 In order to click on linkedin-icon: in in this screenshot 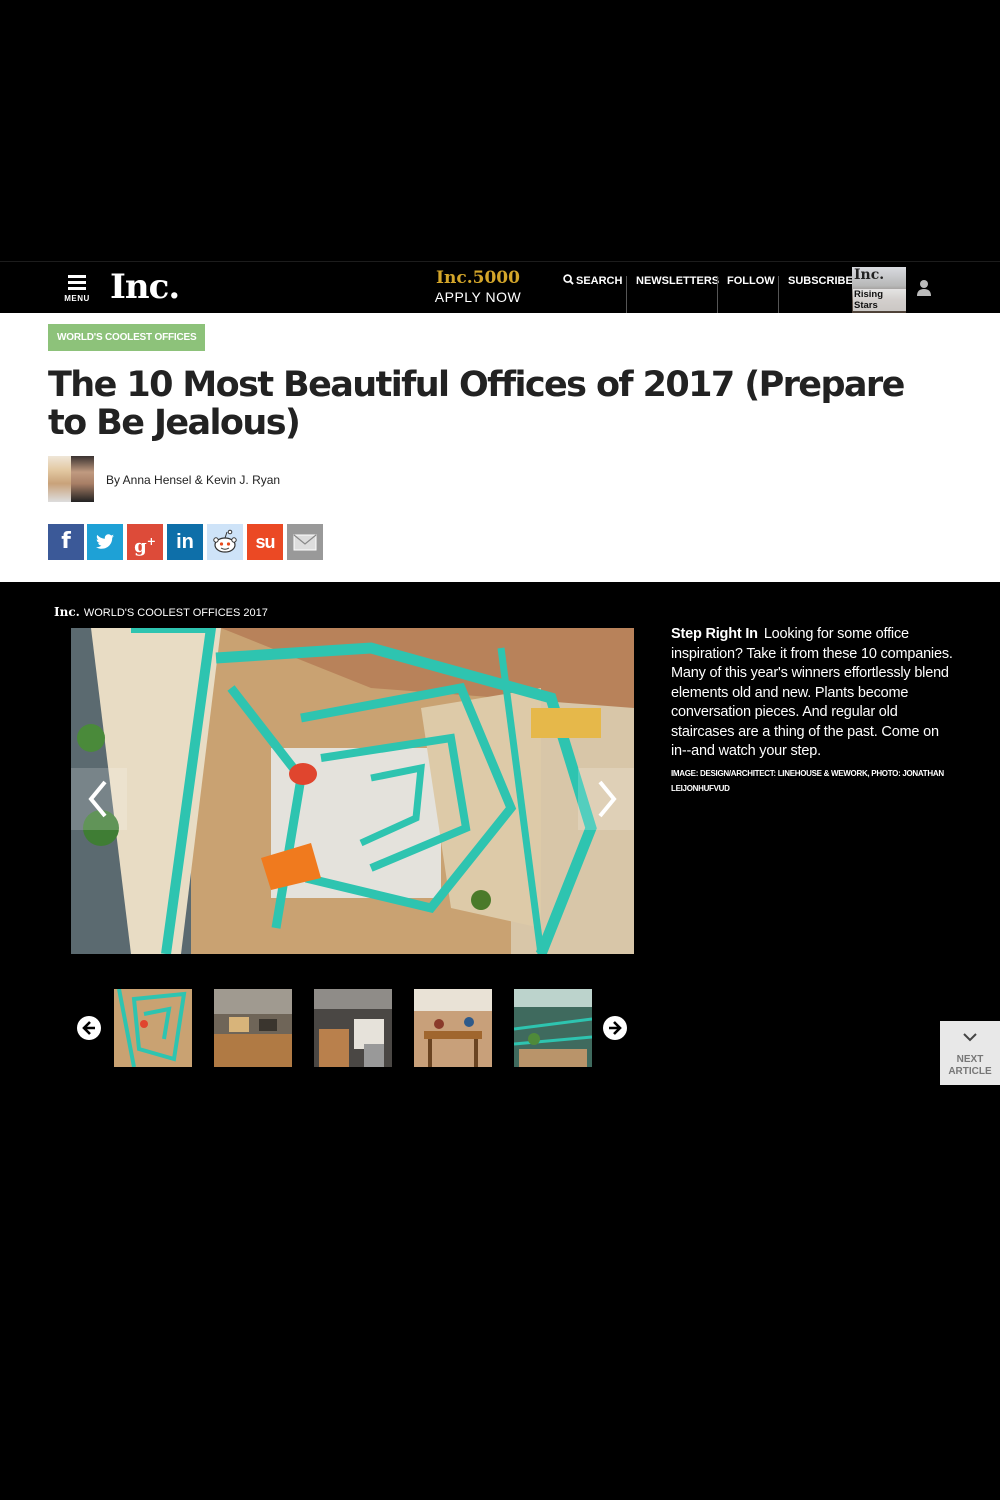, I will do `click(185, 542)`.